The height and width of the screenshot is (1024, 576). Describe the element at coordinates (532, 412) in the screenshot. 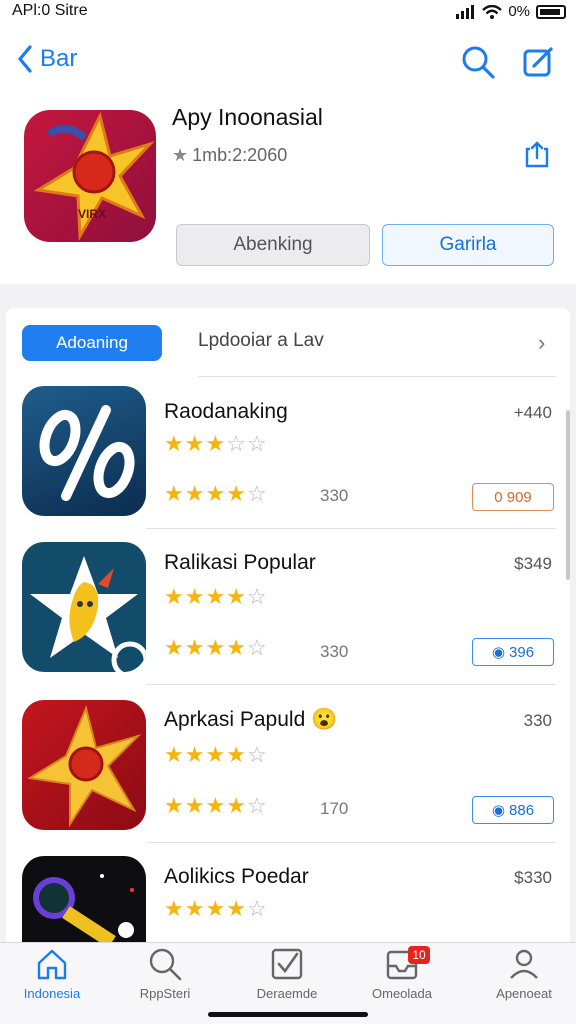

I see `app-price: +440` at that location.